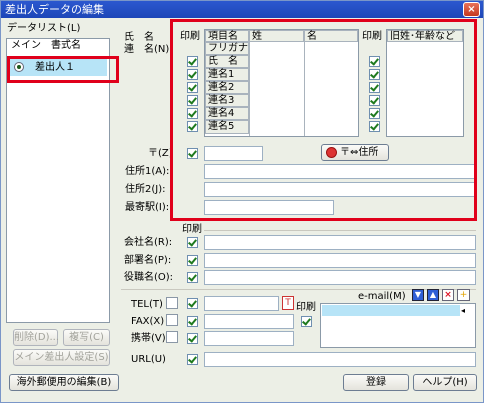  Describe the element at coordinates (147, 171) in the screenshot. I see `address1-label: 住所1(A):` at that location.